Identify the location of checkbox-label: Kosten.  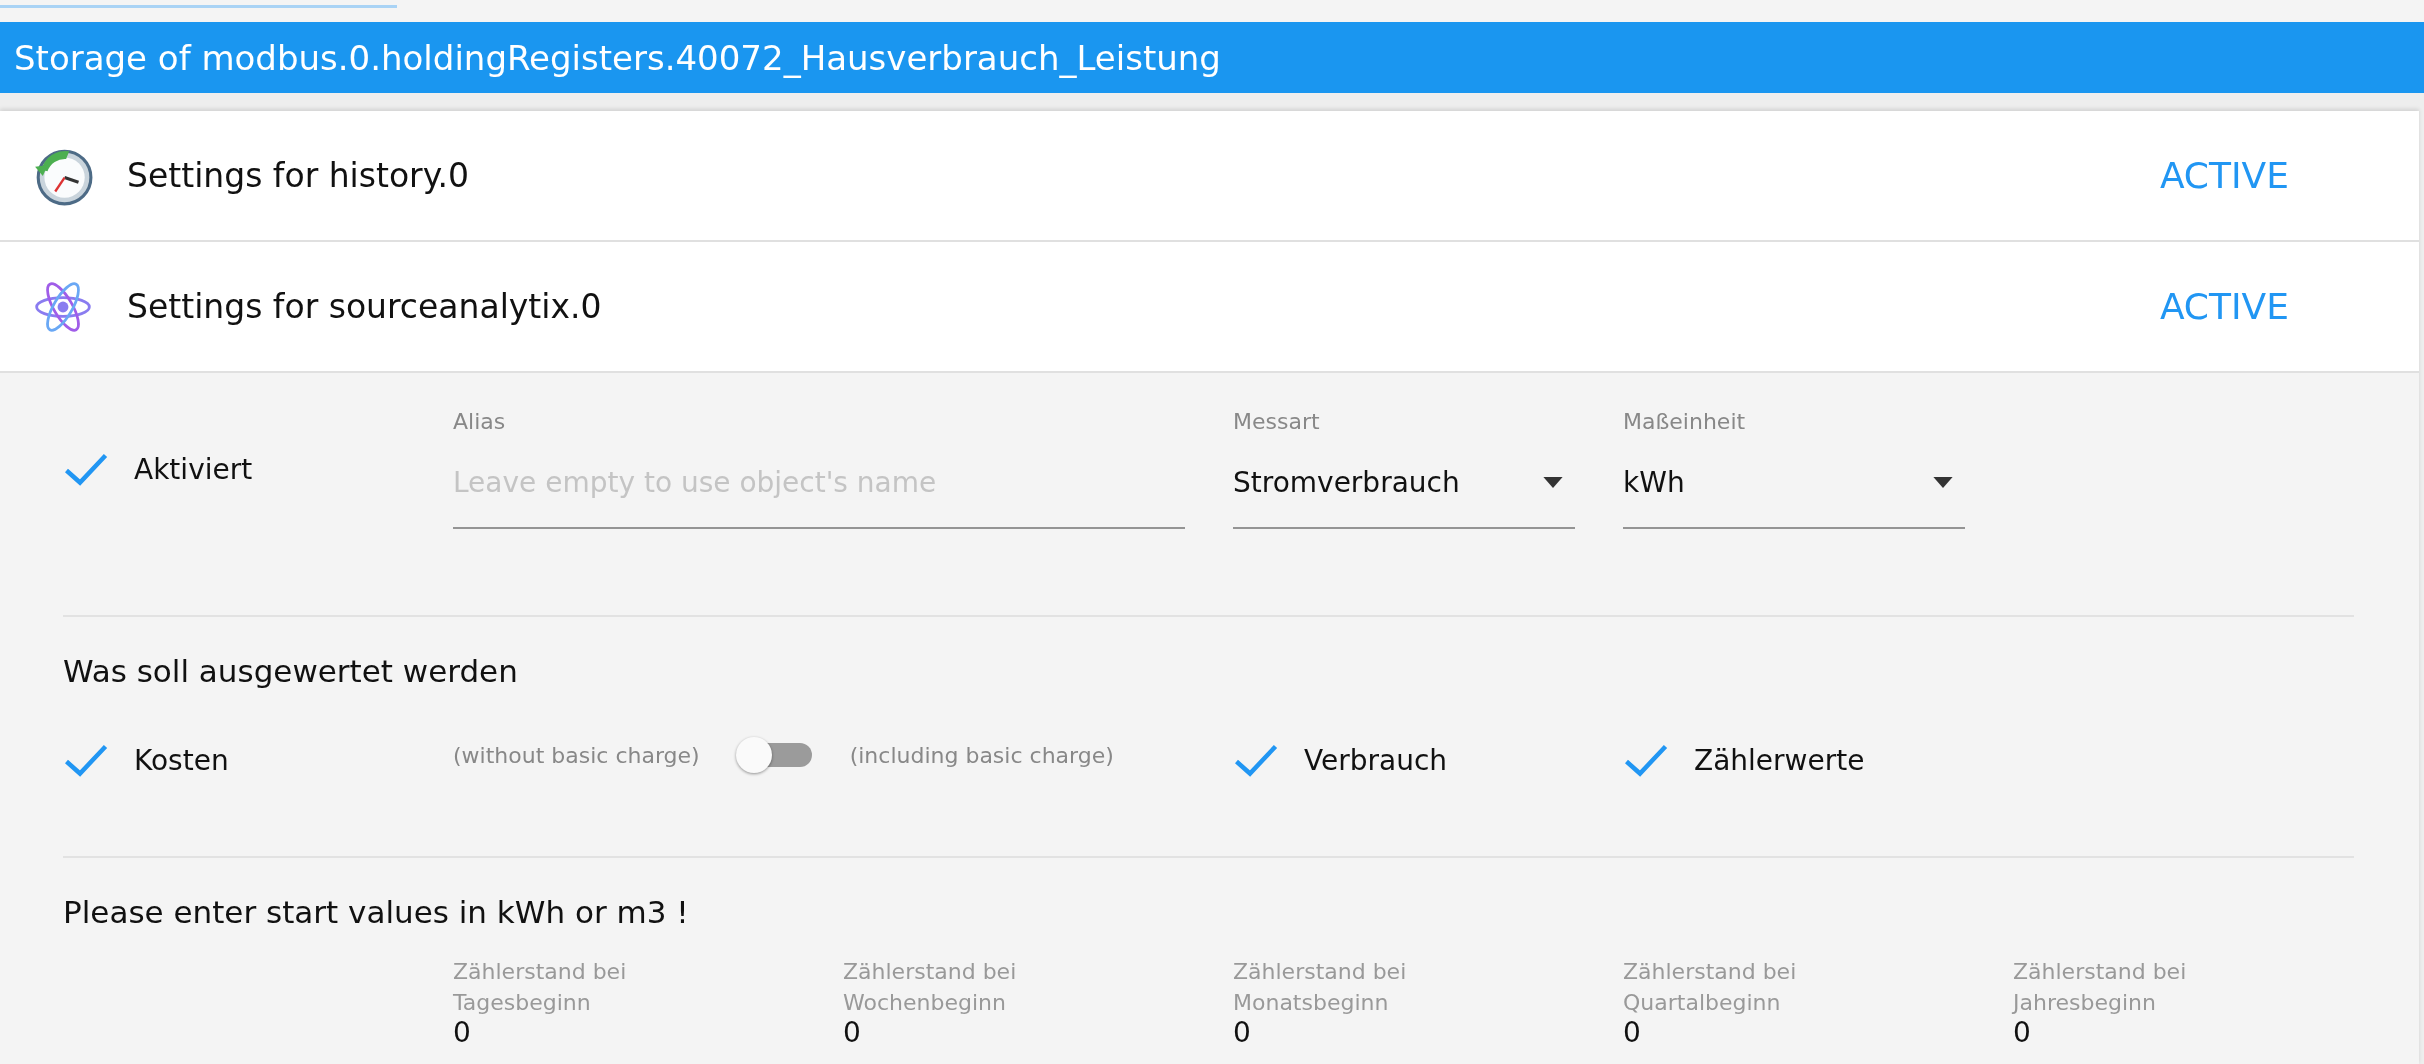
(181, 760).